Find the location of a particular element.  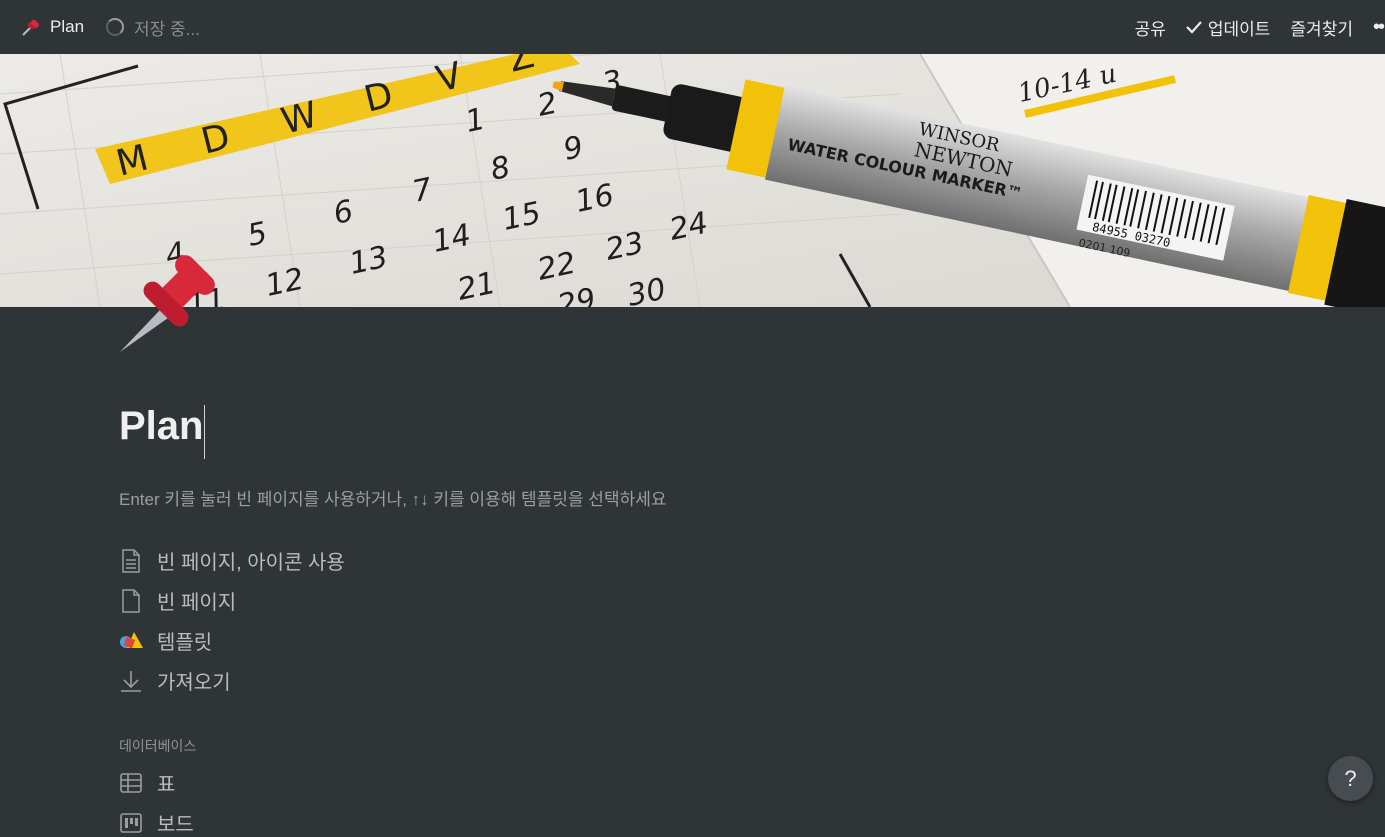

option-label: 빈 페이지 is located at coordinates (197, 603).